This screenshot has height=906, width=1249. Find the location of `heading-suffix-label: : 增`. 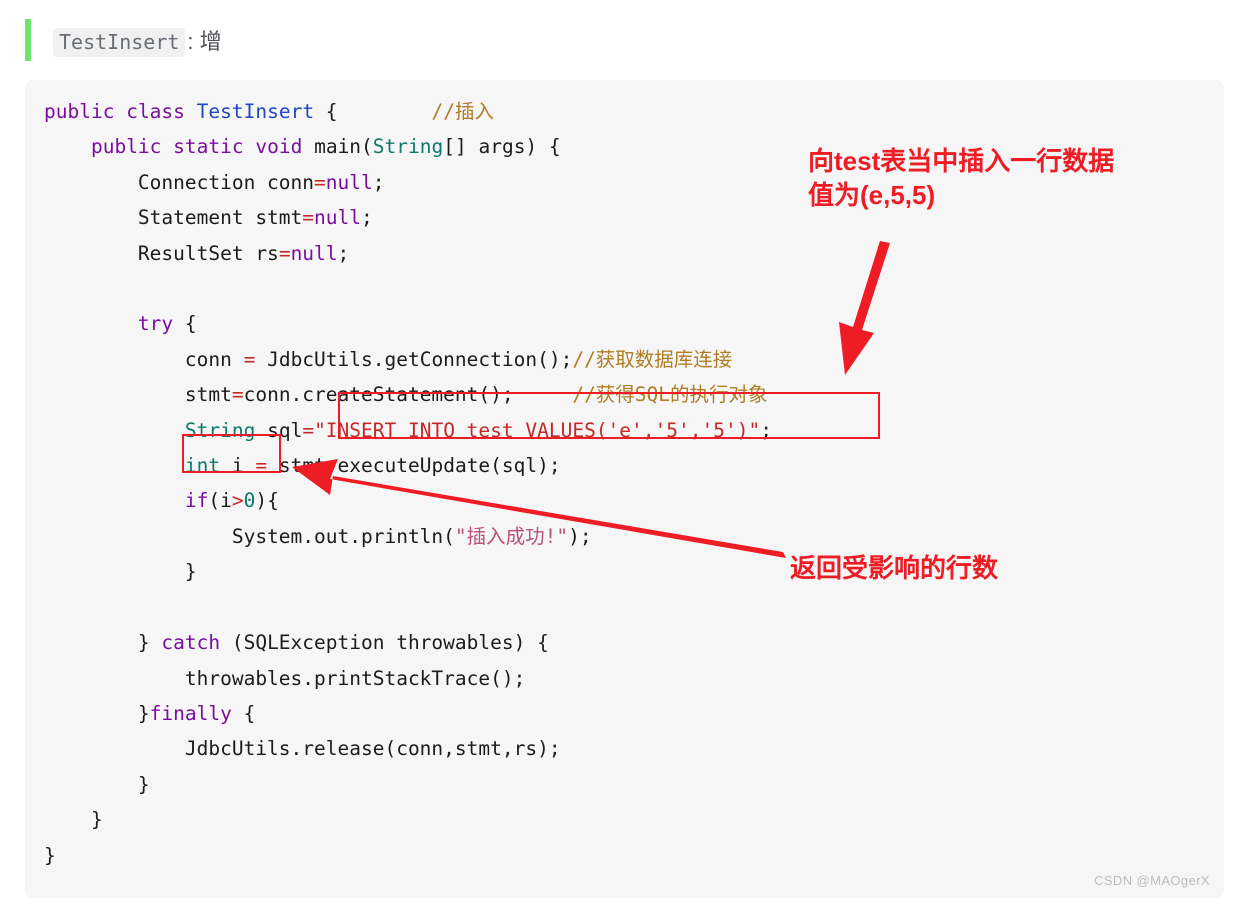

heading-suffix-label: : 增 is located at coordinates (204, 41).